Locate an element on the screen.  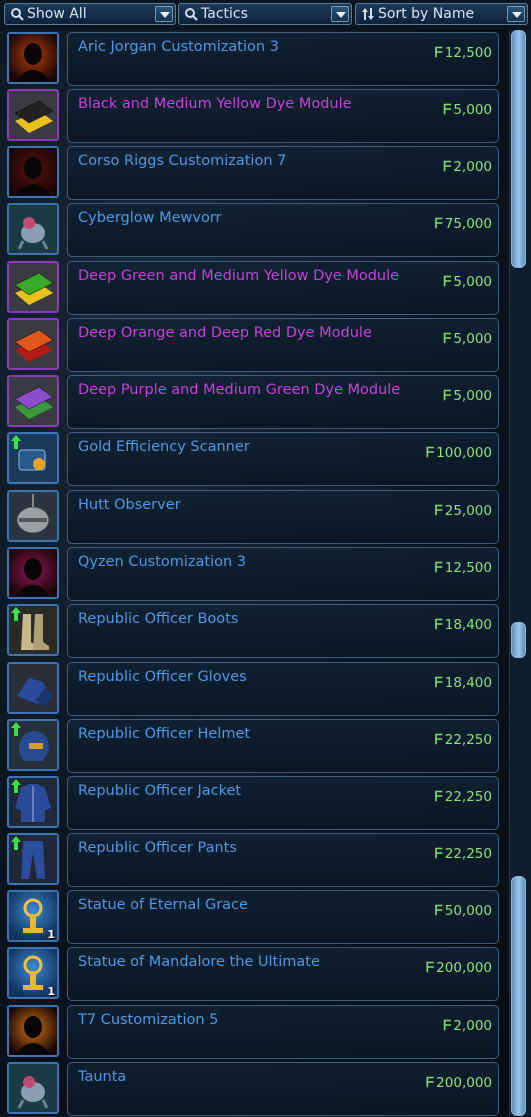
item-panel: Republic Officer Pants ᖴ 22,250 is located at coordinates (283, 860).